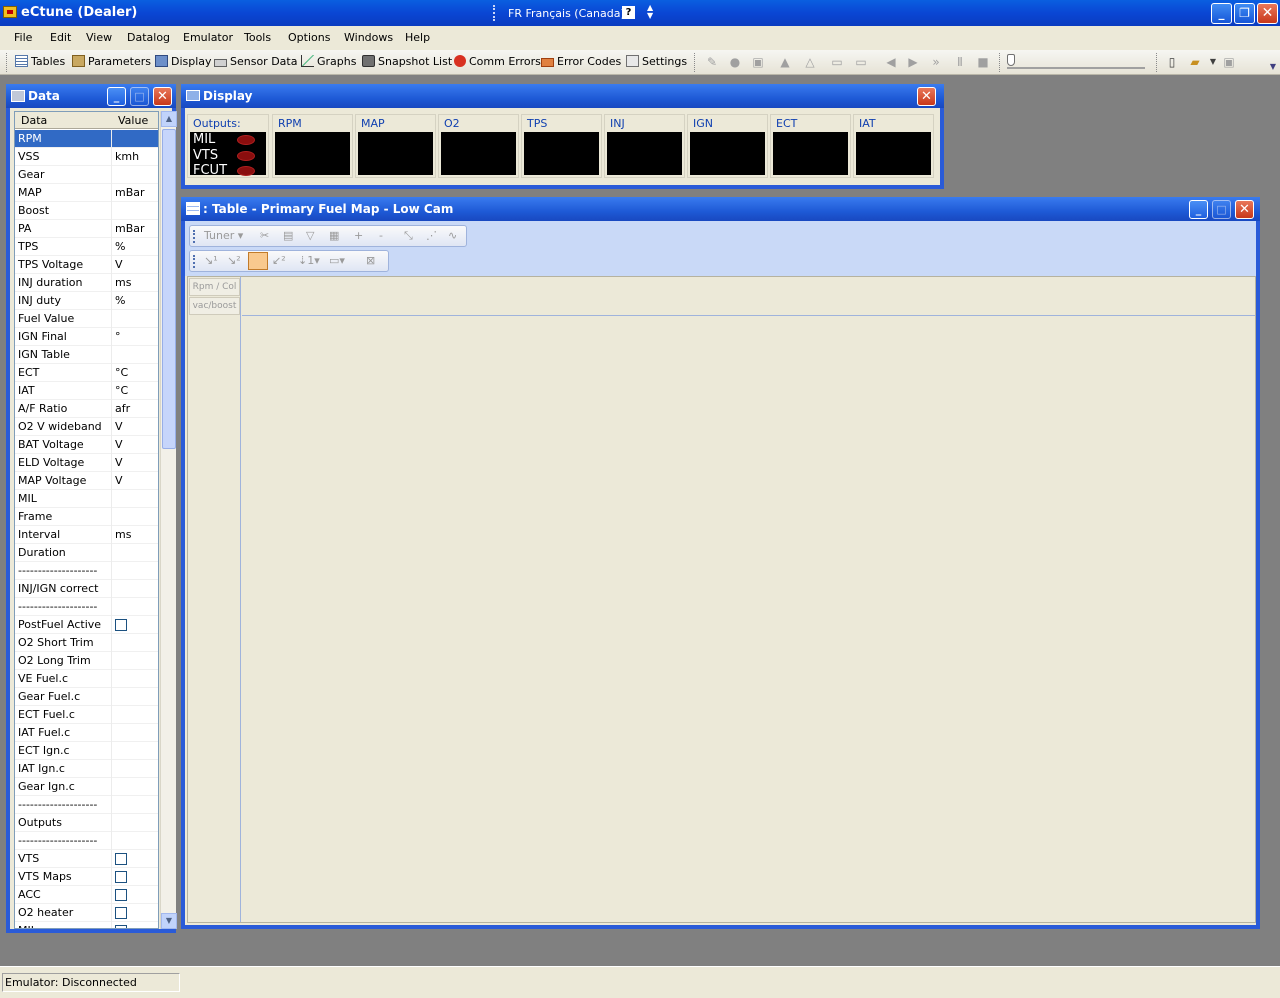 Image resolution: width=1280 pixels, height=998 pixels. What do you see at coordinates (214, 287) in the screenshot?
I see `rpm-col-header: Rpm / Col` at bounding box center [214, 287].